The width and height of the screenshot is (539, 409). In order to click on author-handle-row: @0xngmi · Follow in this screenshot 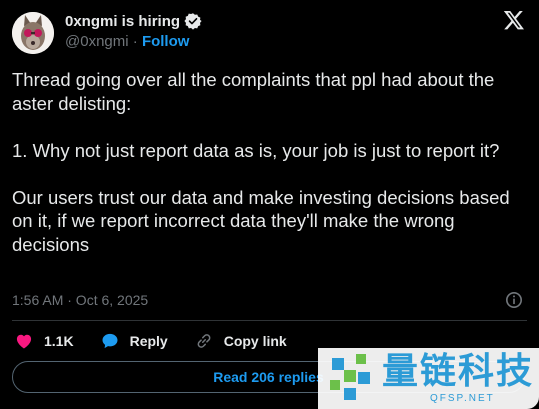, I will do `click(127, 41)`.